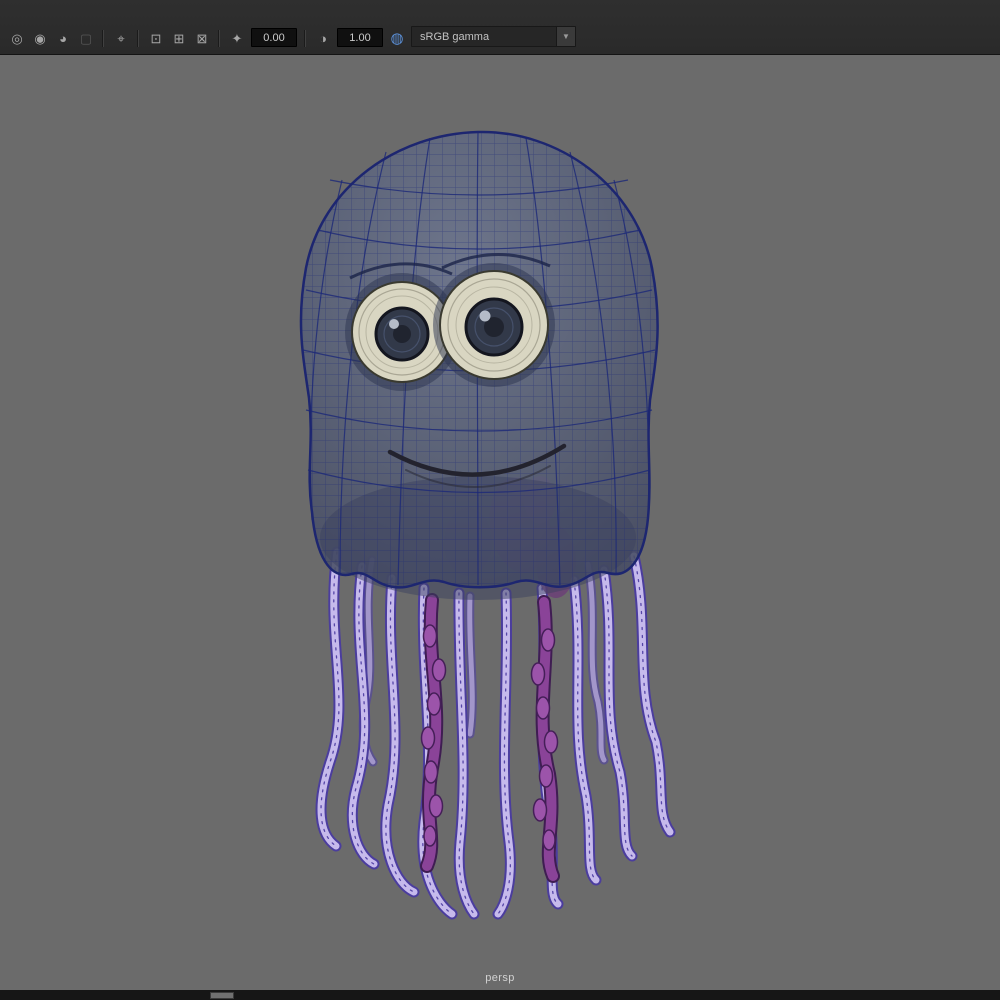 This screenshot has width=1000, height=1000. What do you see at coordinates (450, 322) in the screenshot?
I see `jellyfish-eyes` at bounding box center [450, 322].